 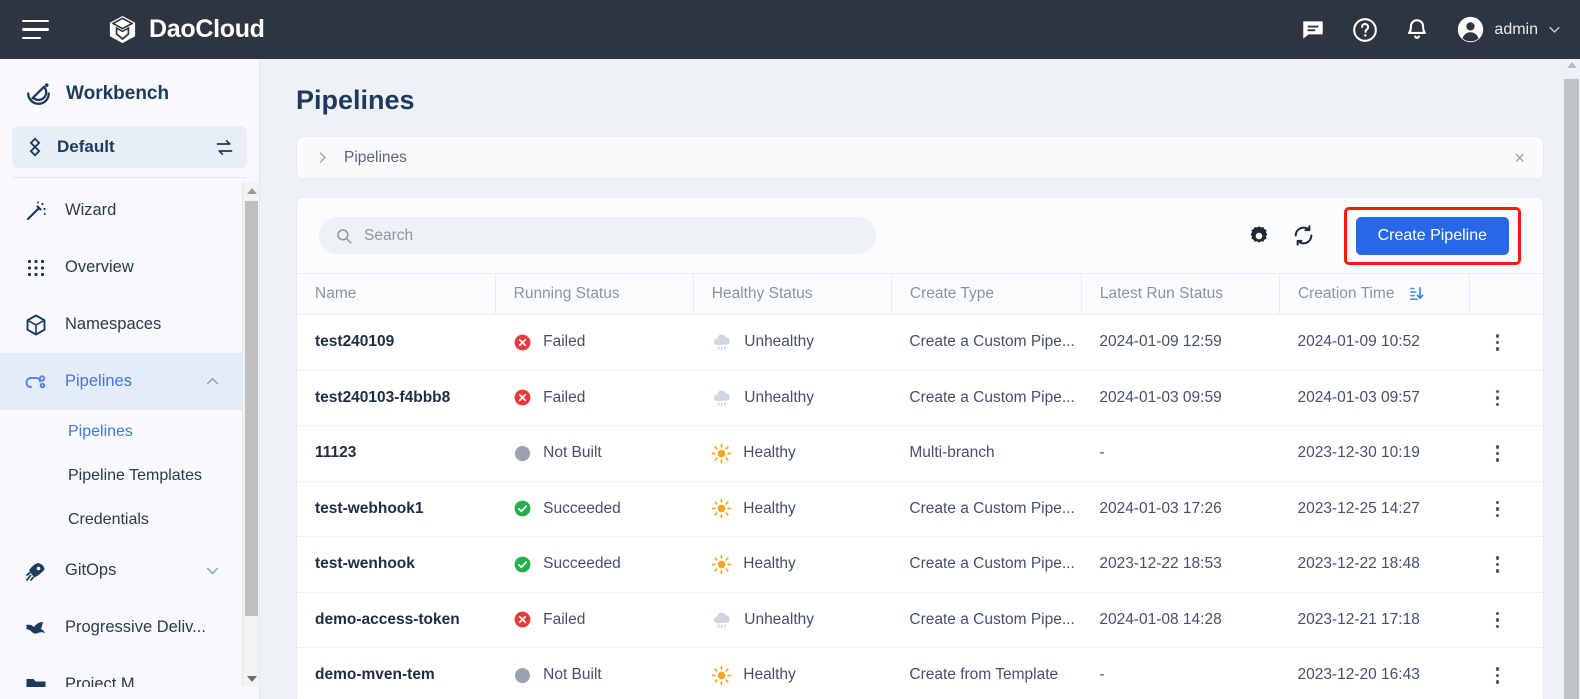 What do you see at coordinates (322, 157) in the screenshot?
I see `chevron-right-icon` at bounding box center [322, 157].